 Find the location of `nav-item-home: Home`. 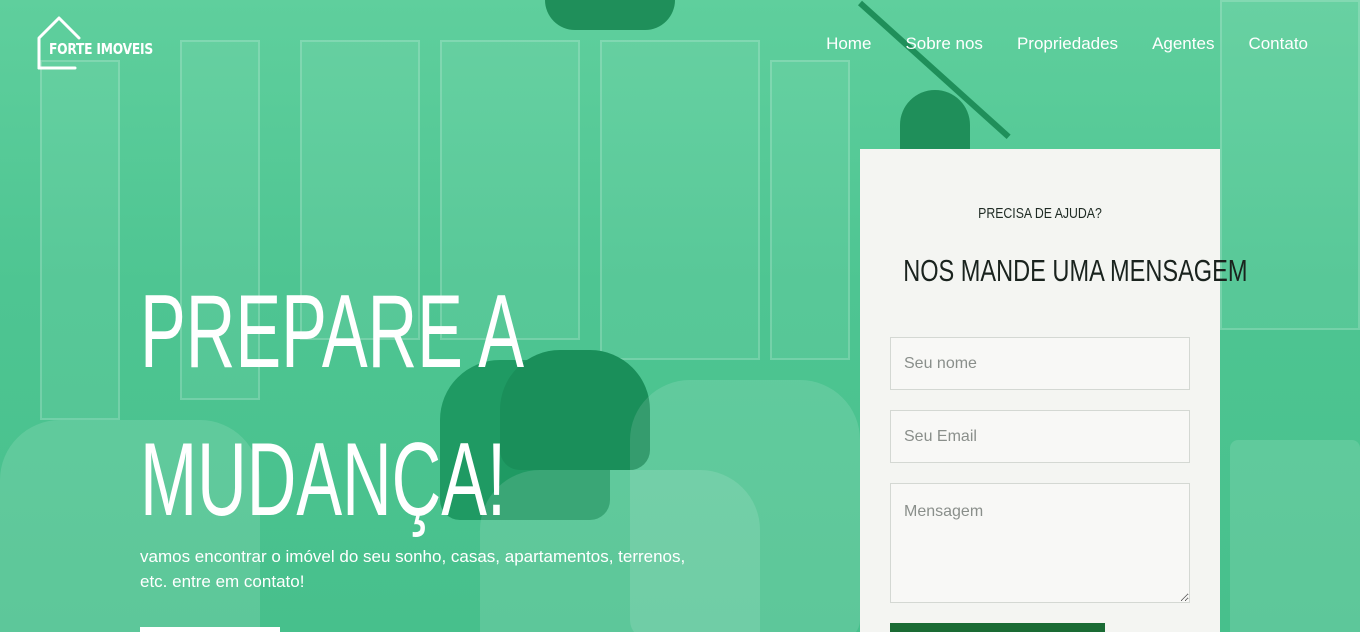

nav-item-home: Home is located at coordinates (848, 44).